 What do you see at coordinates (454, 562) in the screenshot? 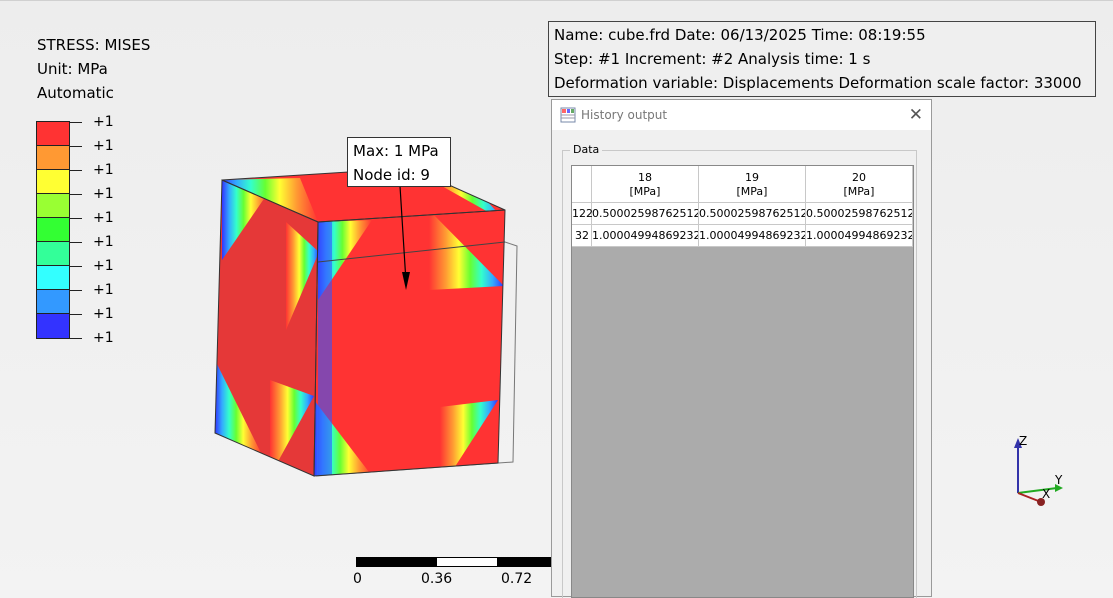
I see `scale-bar` at bounding box center [454, 562].